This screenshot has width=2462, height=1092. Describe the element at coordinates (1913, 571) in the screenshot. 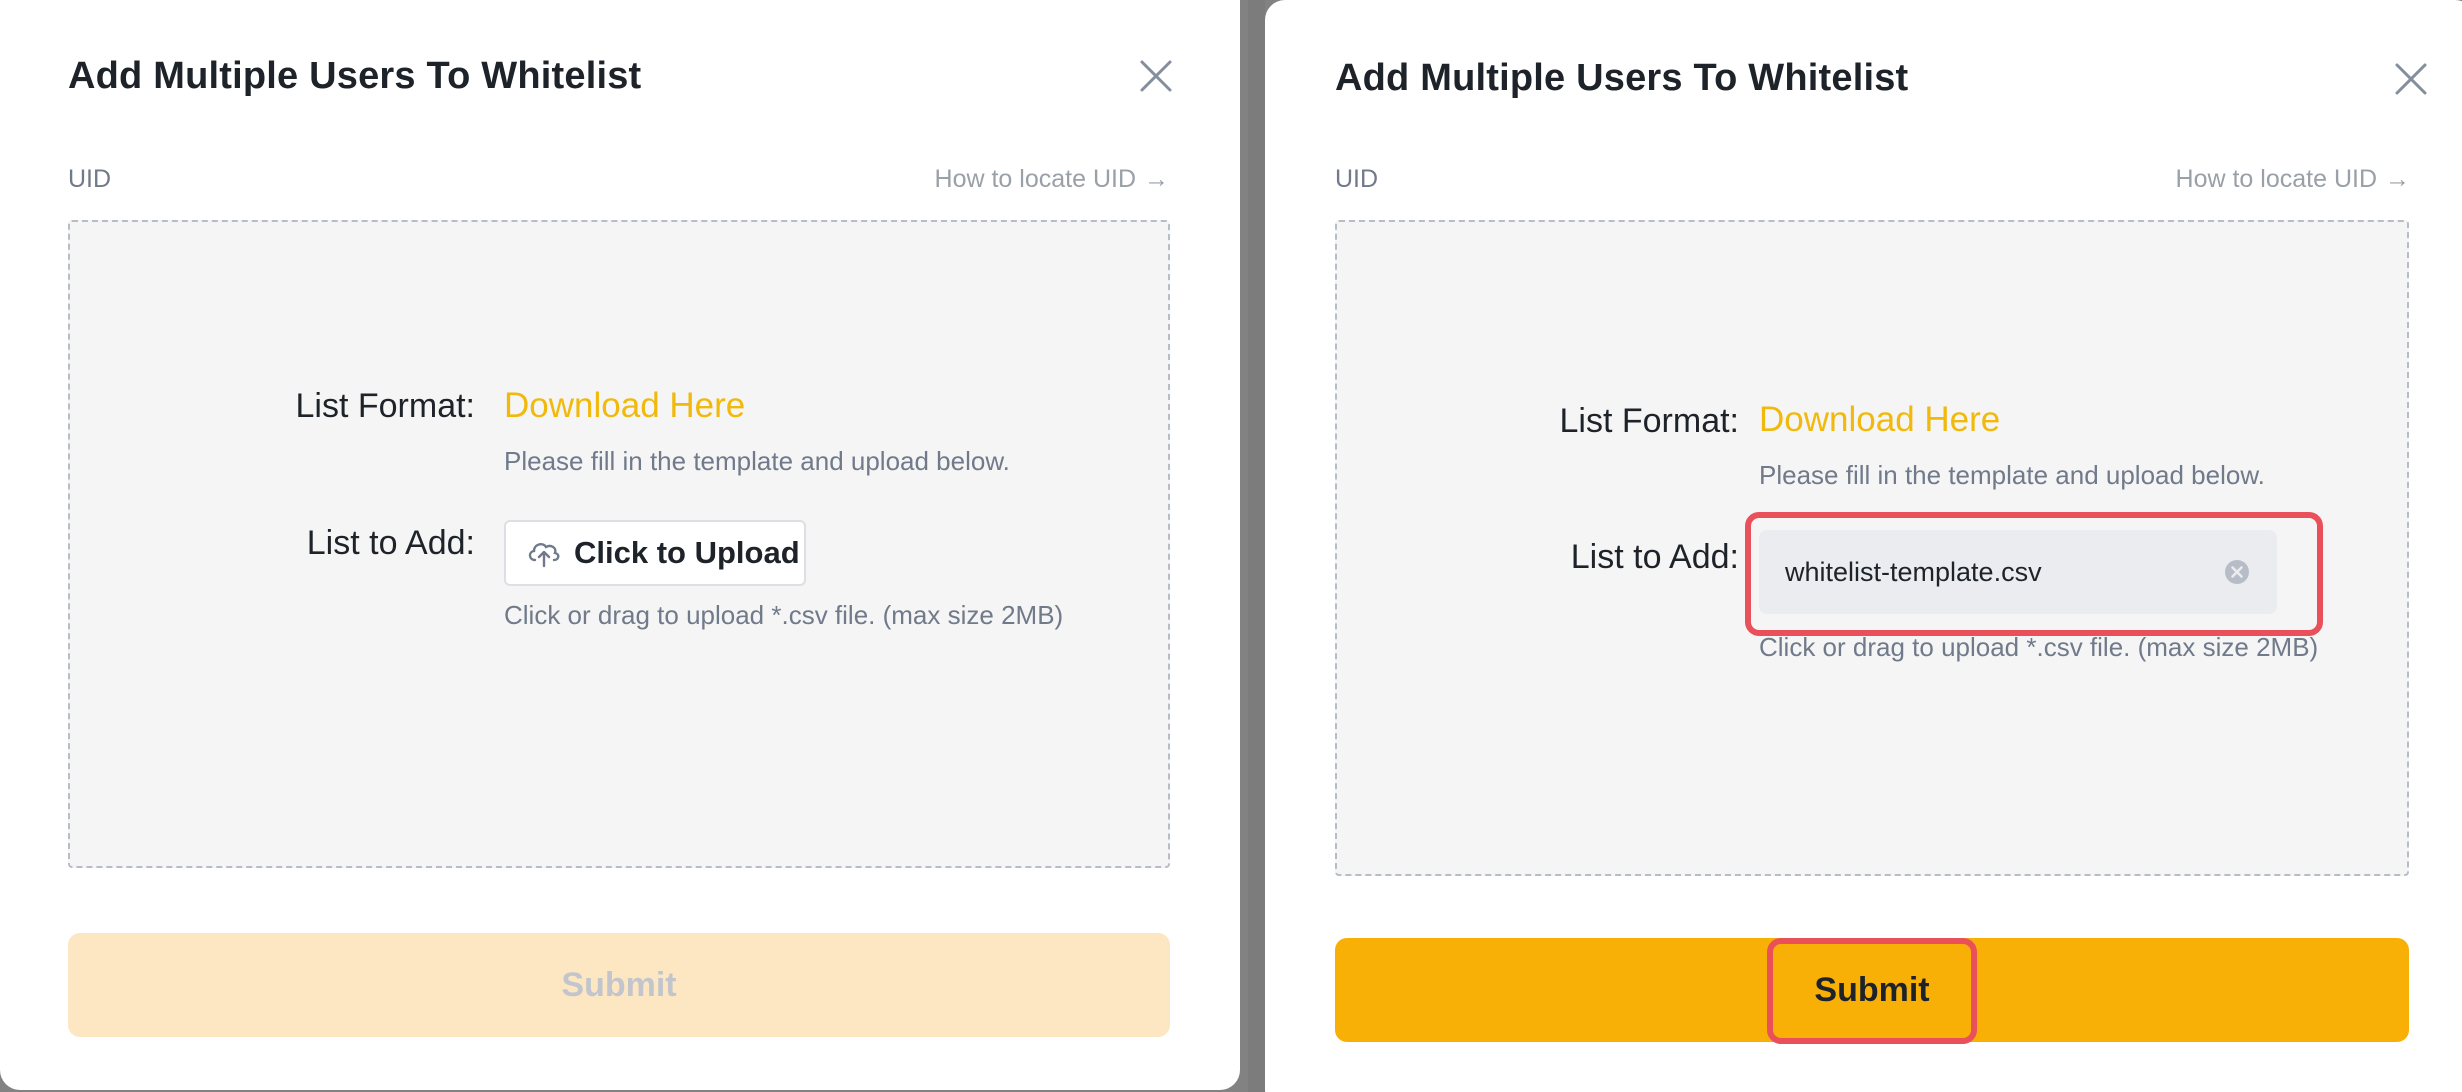

I see `uploaded-file-name: whitelist-template.csv` at that location.